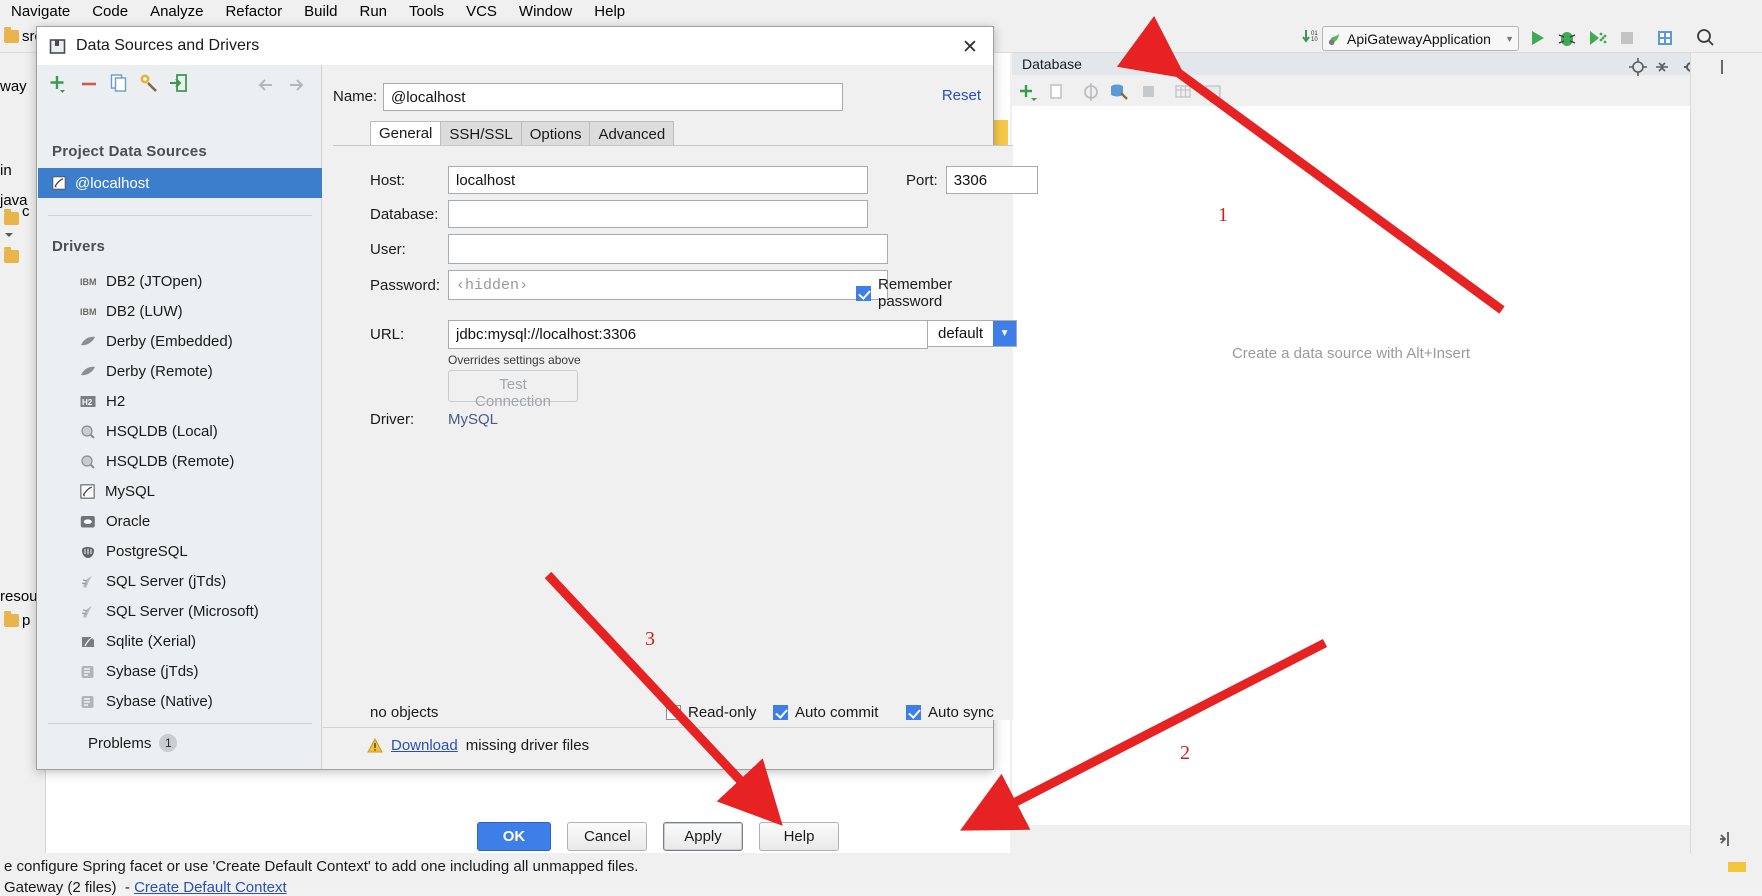 This screenshot has height=896, width=1762. Describe the element at coordinates (88, 312) in the screenshot. I see `svg-text: IBM` at that location.